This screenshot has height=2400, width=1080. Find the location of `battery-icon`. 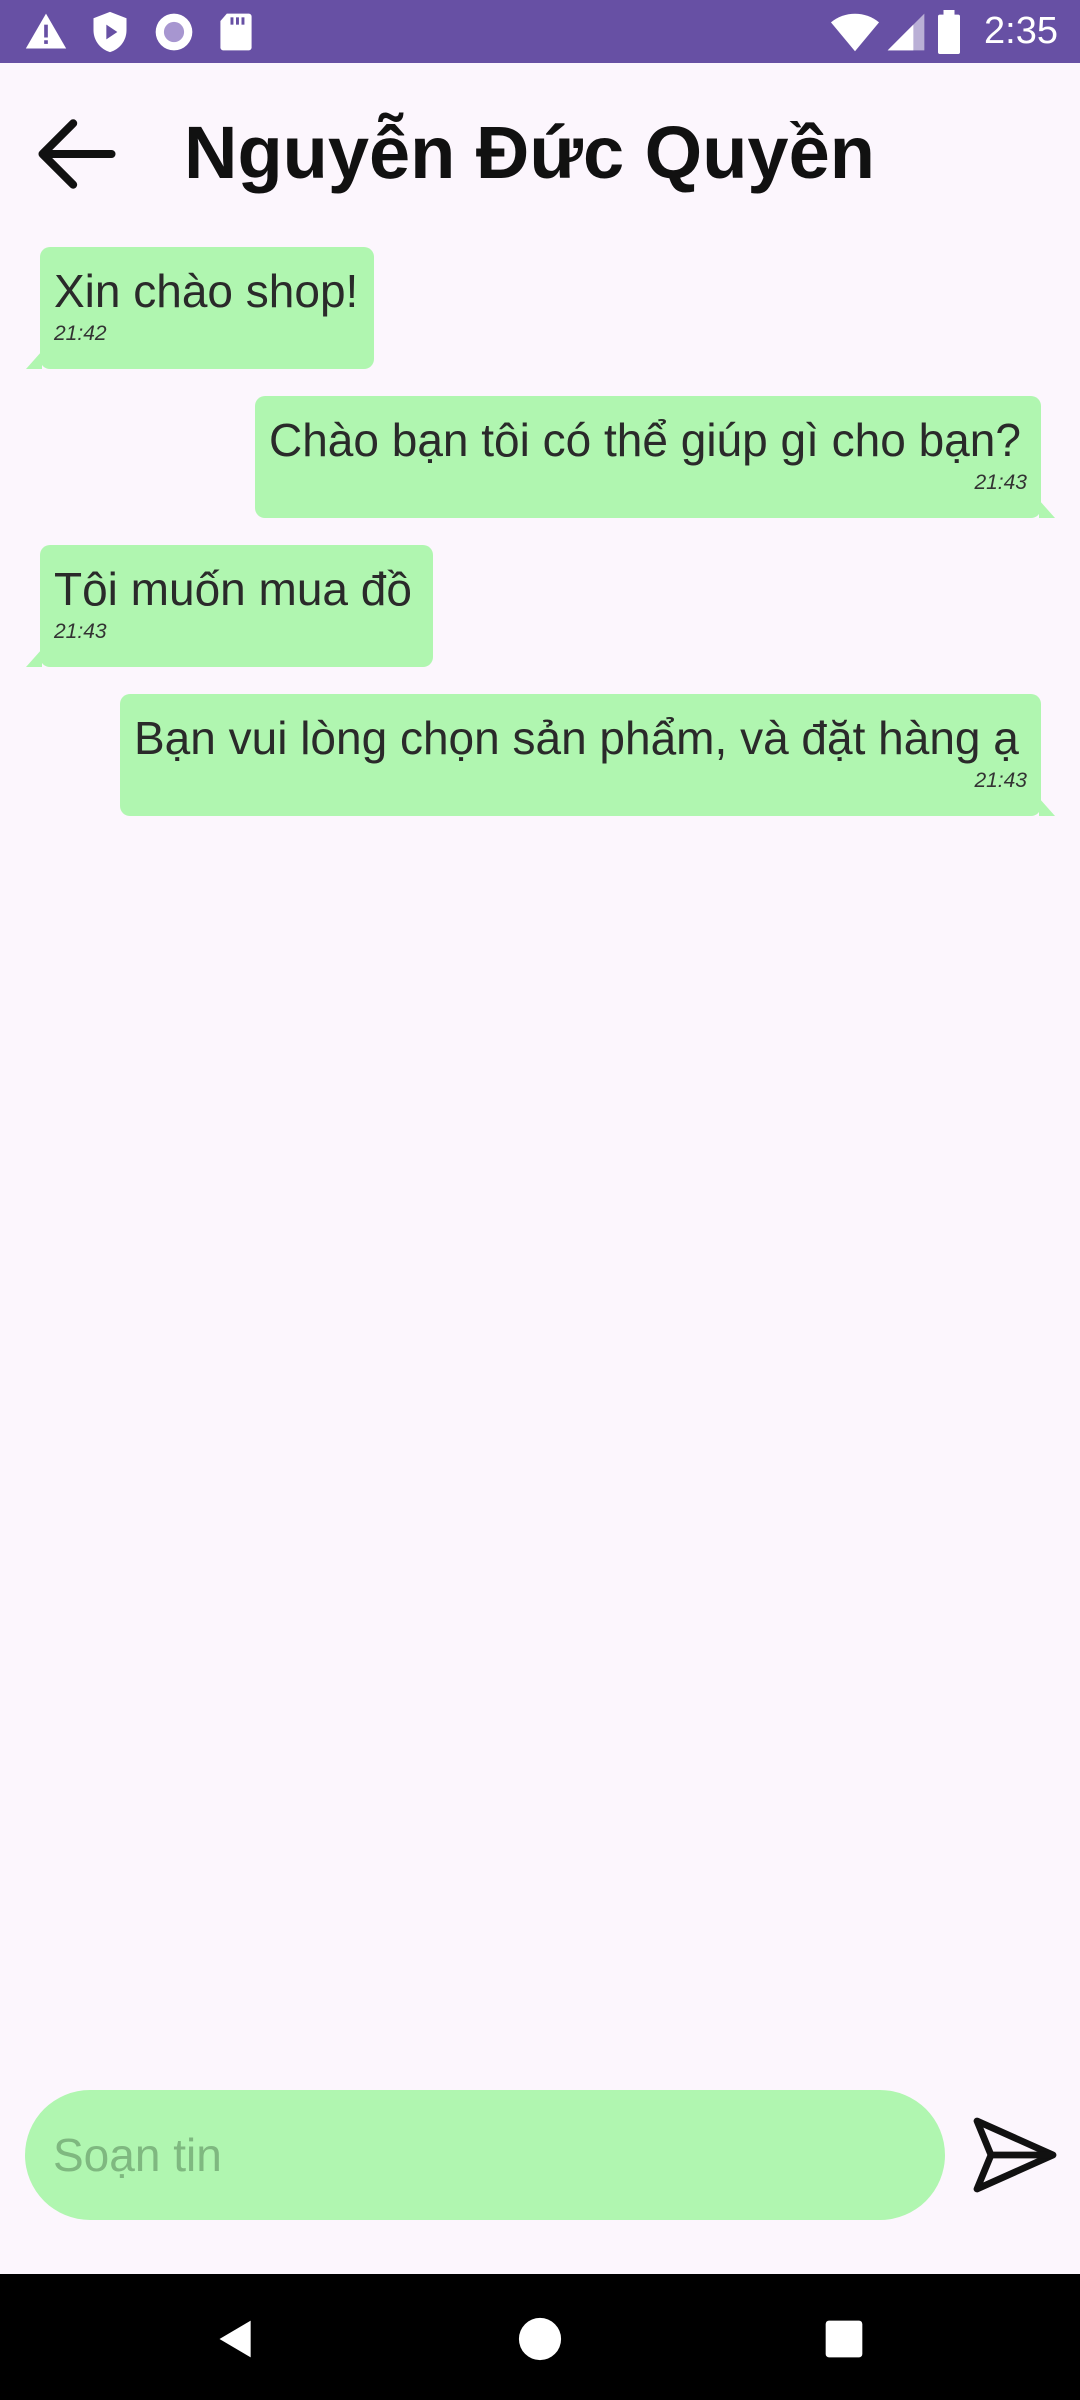

battery-icon is located at coordinates (956, 32).